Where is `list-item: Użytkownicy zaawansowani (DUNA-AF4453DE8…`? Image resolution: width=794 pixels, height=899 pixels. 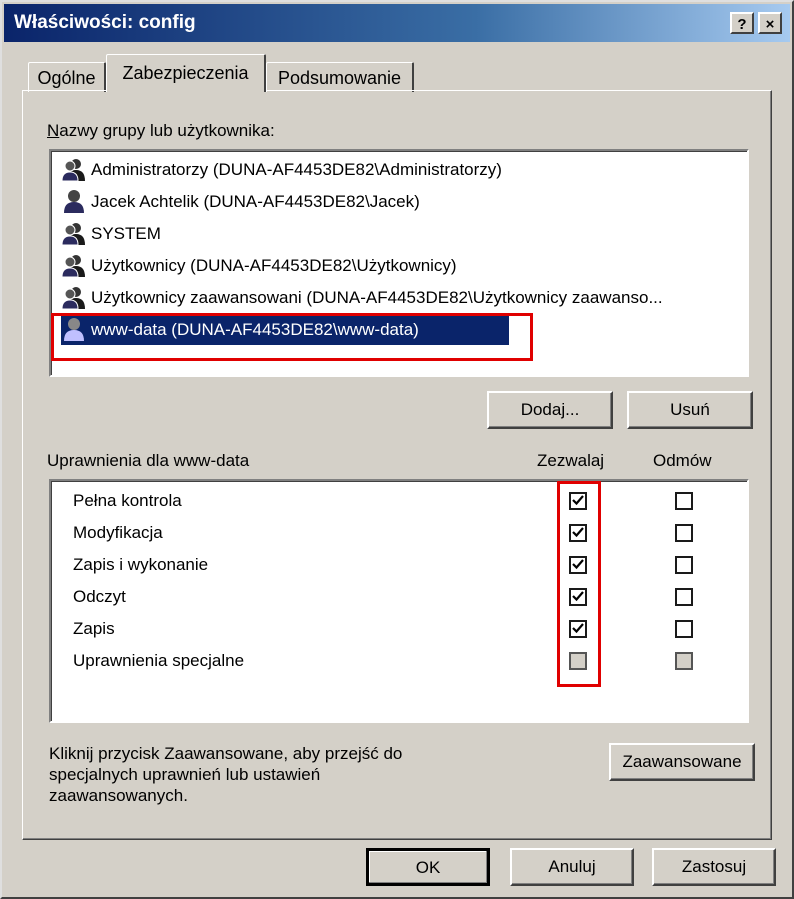 list-item: Użytkownicy zaawansowani (DUNA-AF4453DE8… is located at coordinates (411, 298).